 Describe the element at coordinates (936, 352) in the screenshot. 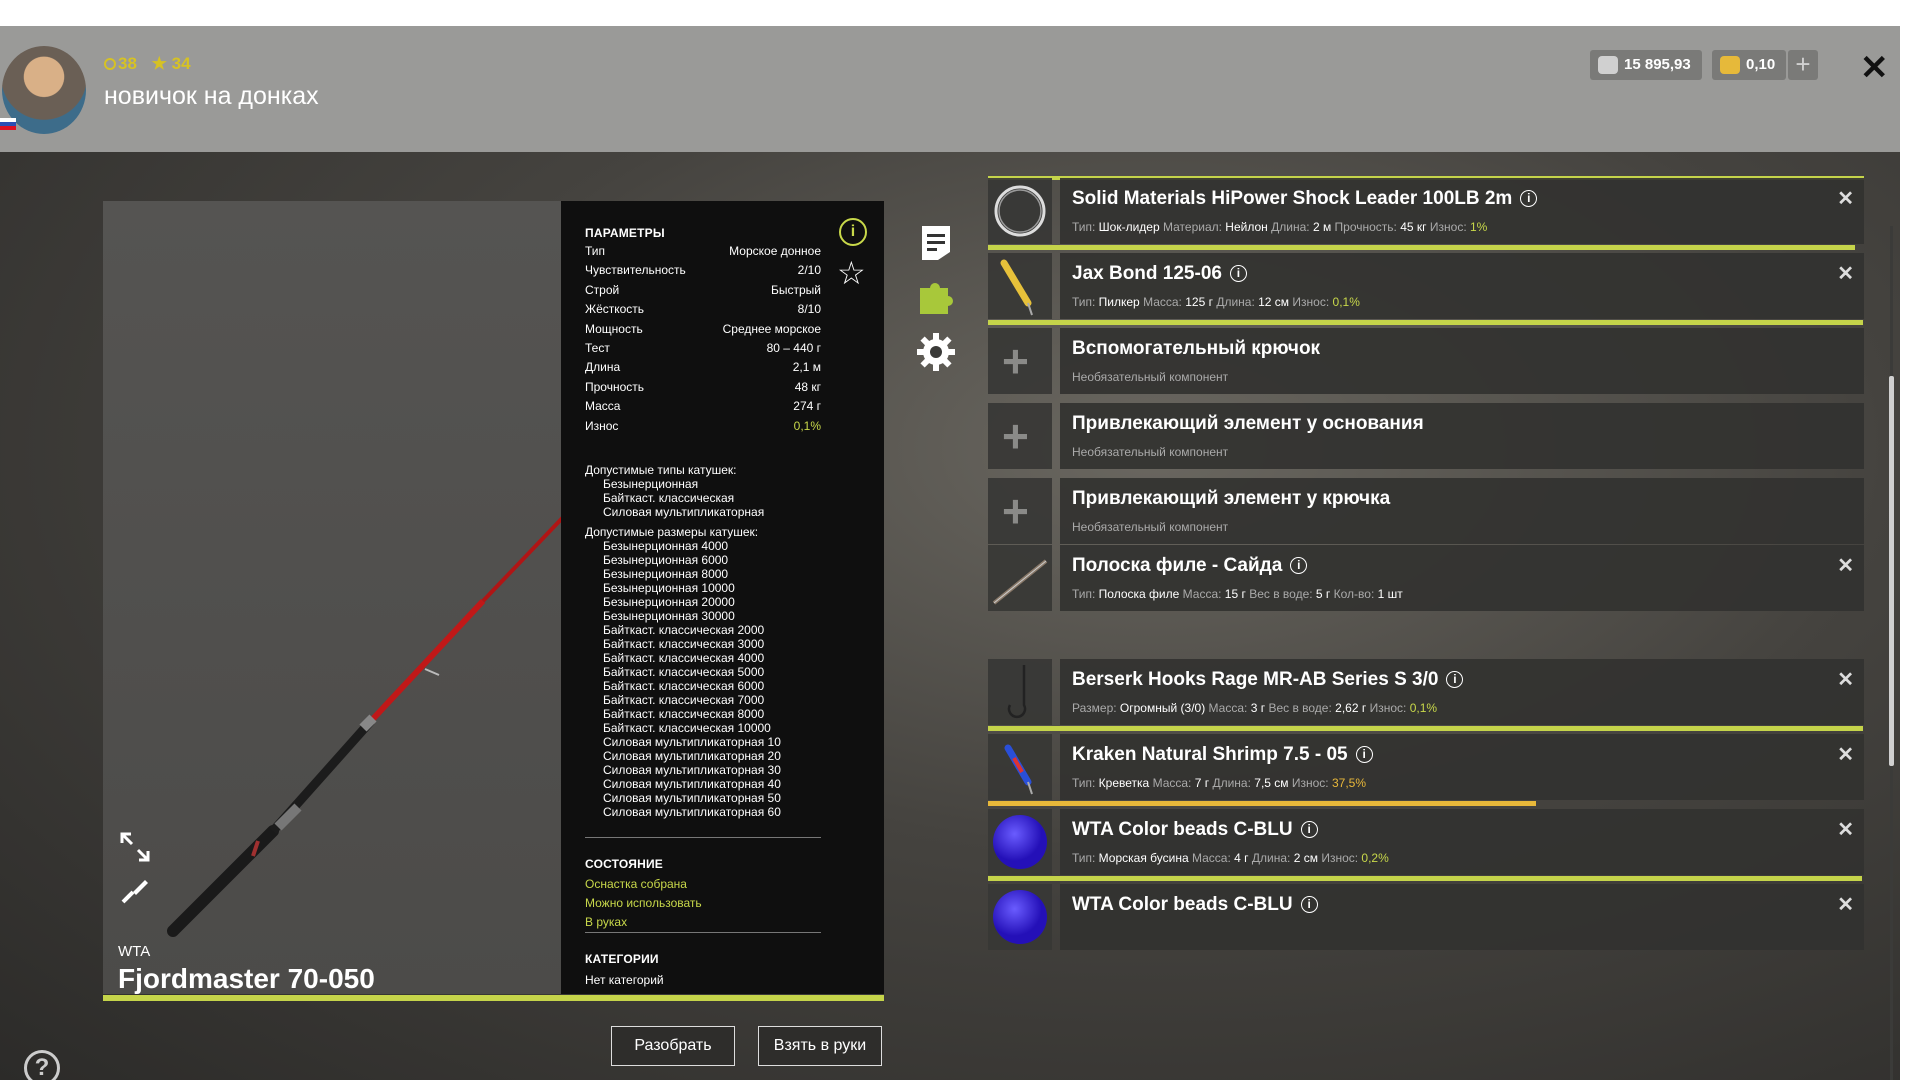

I see `gear-icon` at that location.